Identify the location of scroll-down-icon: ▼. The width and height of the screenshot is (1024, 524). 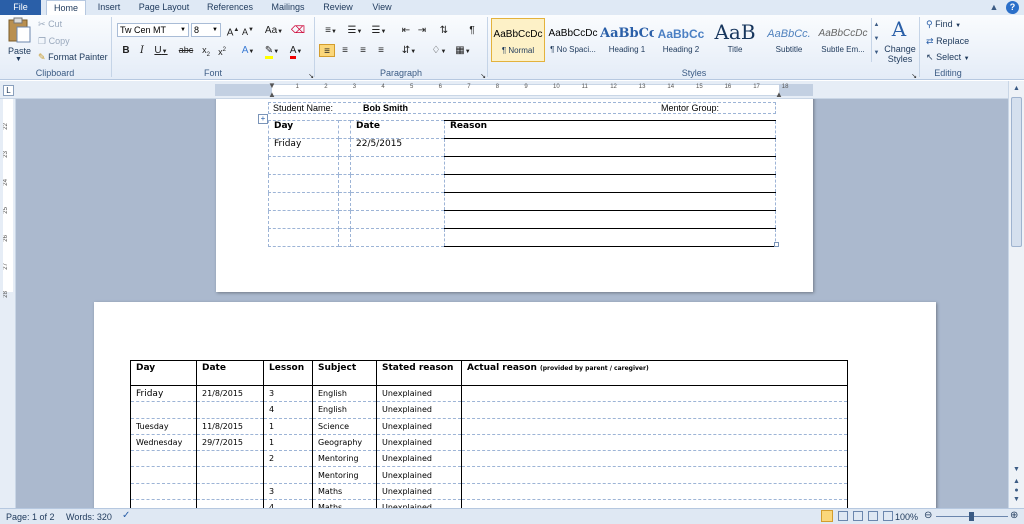
(1016, 469).